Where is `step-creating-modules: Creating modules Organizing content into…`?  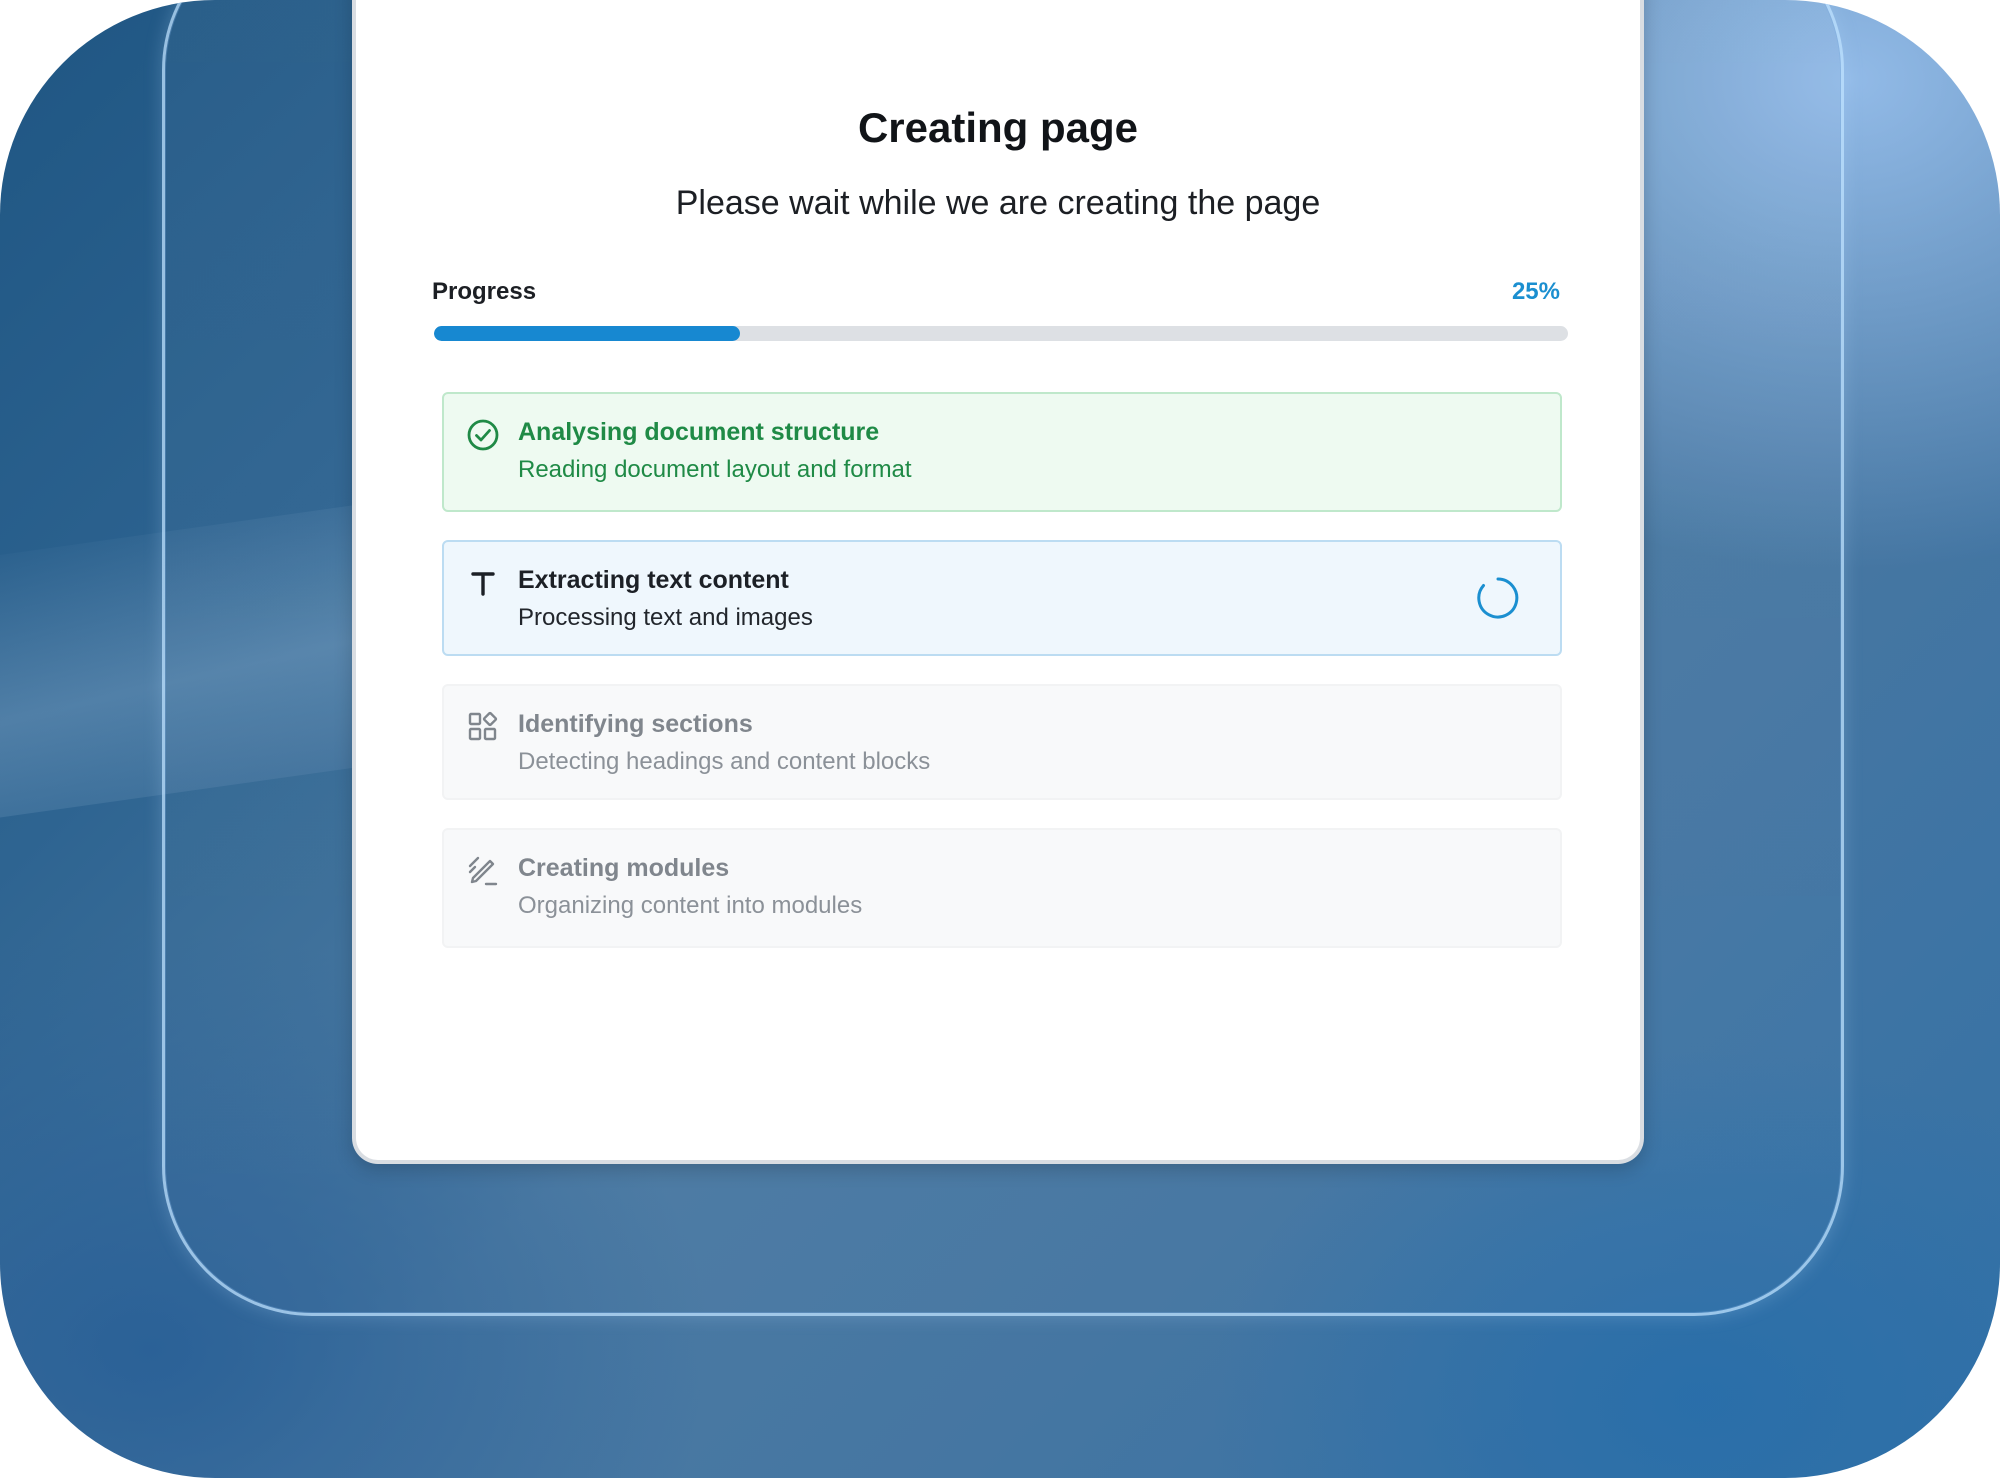 step-creating-modules: Creating modules Organizing content into… is located at coordinates (1002, 888).